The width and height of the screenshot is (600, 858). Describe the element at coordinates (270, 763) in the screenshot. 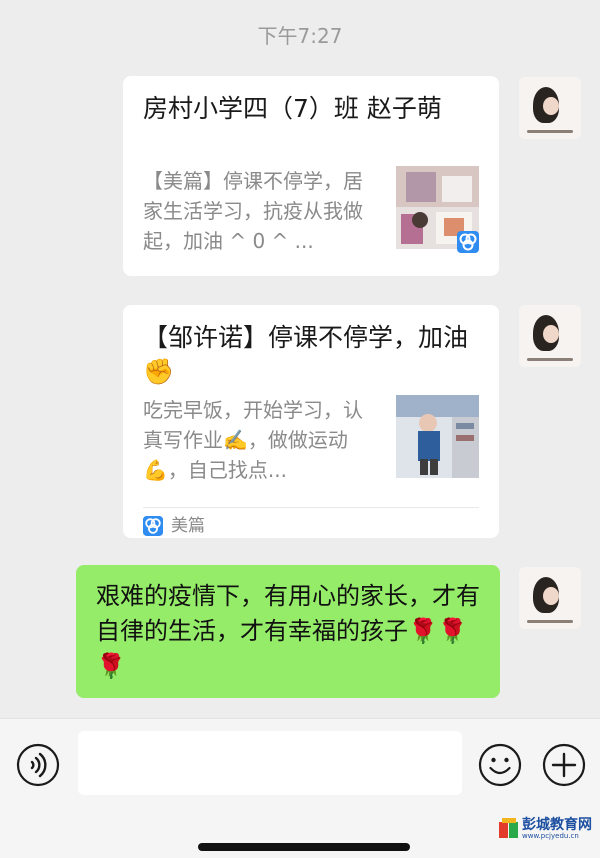

I see `message-input` at that location.